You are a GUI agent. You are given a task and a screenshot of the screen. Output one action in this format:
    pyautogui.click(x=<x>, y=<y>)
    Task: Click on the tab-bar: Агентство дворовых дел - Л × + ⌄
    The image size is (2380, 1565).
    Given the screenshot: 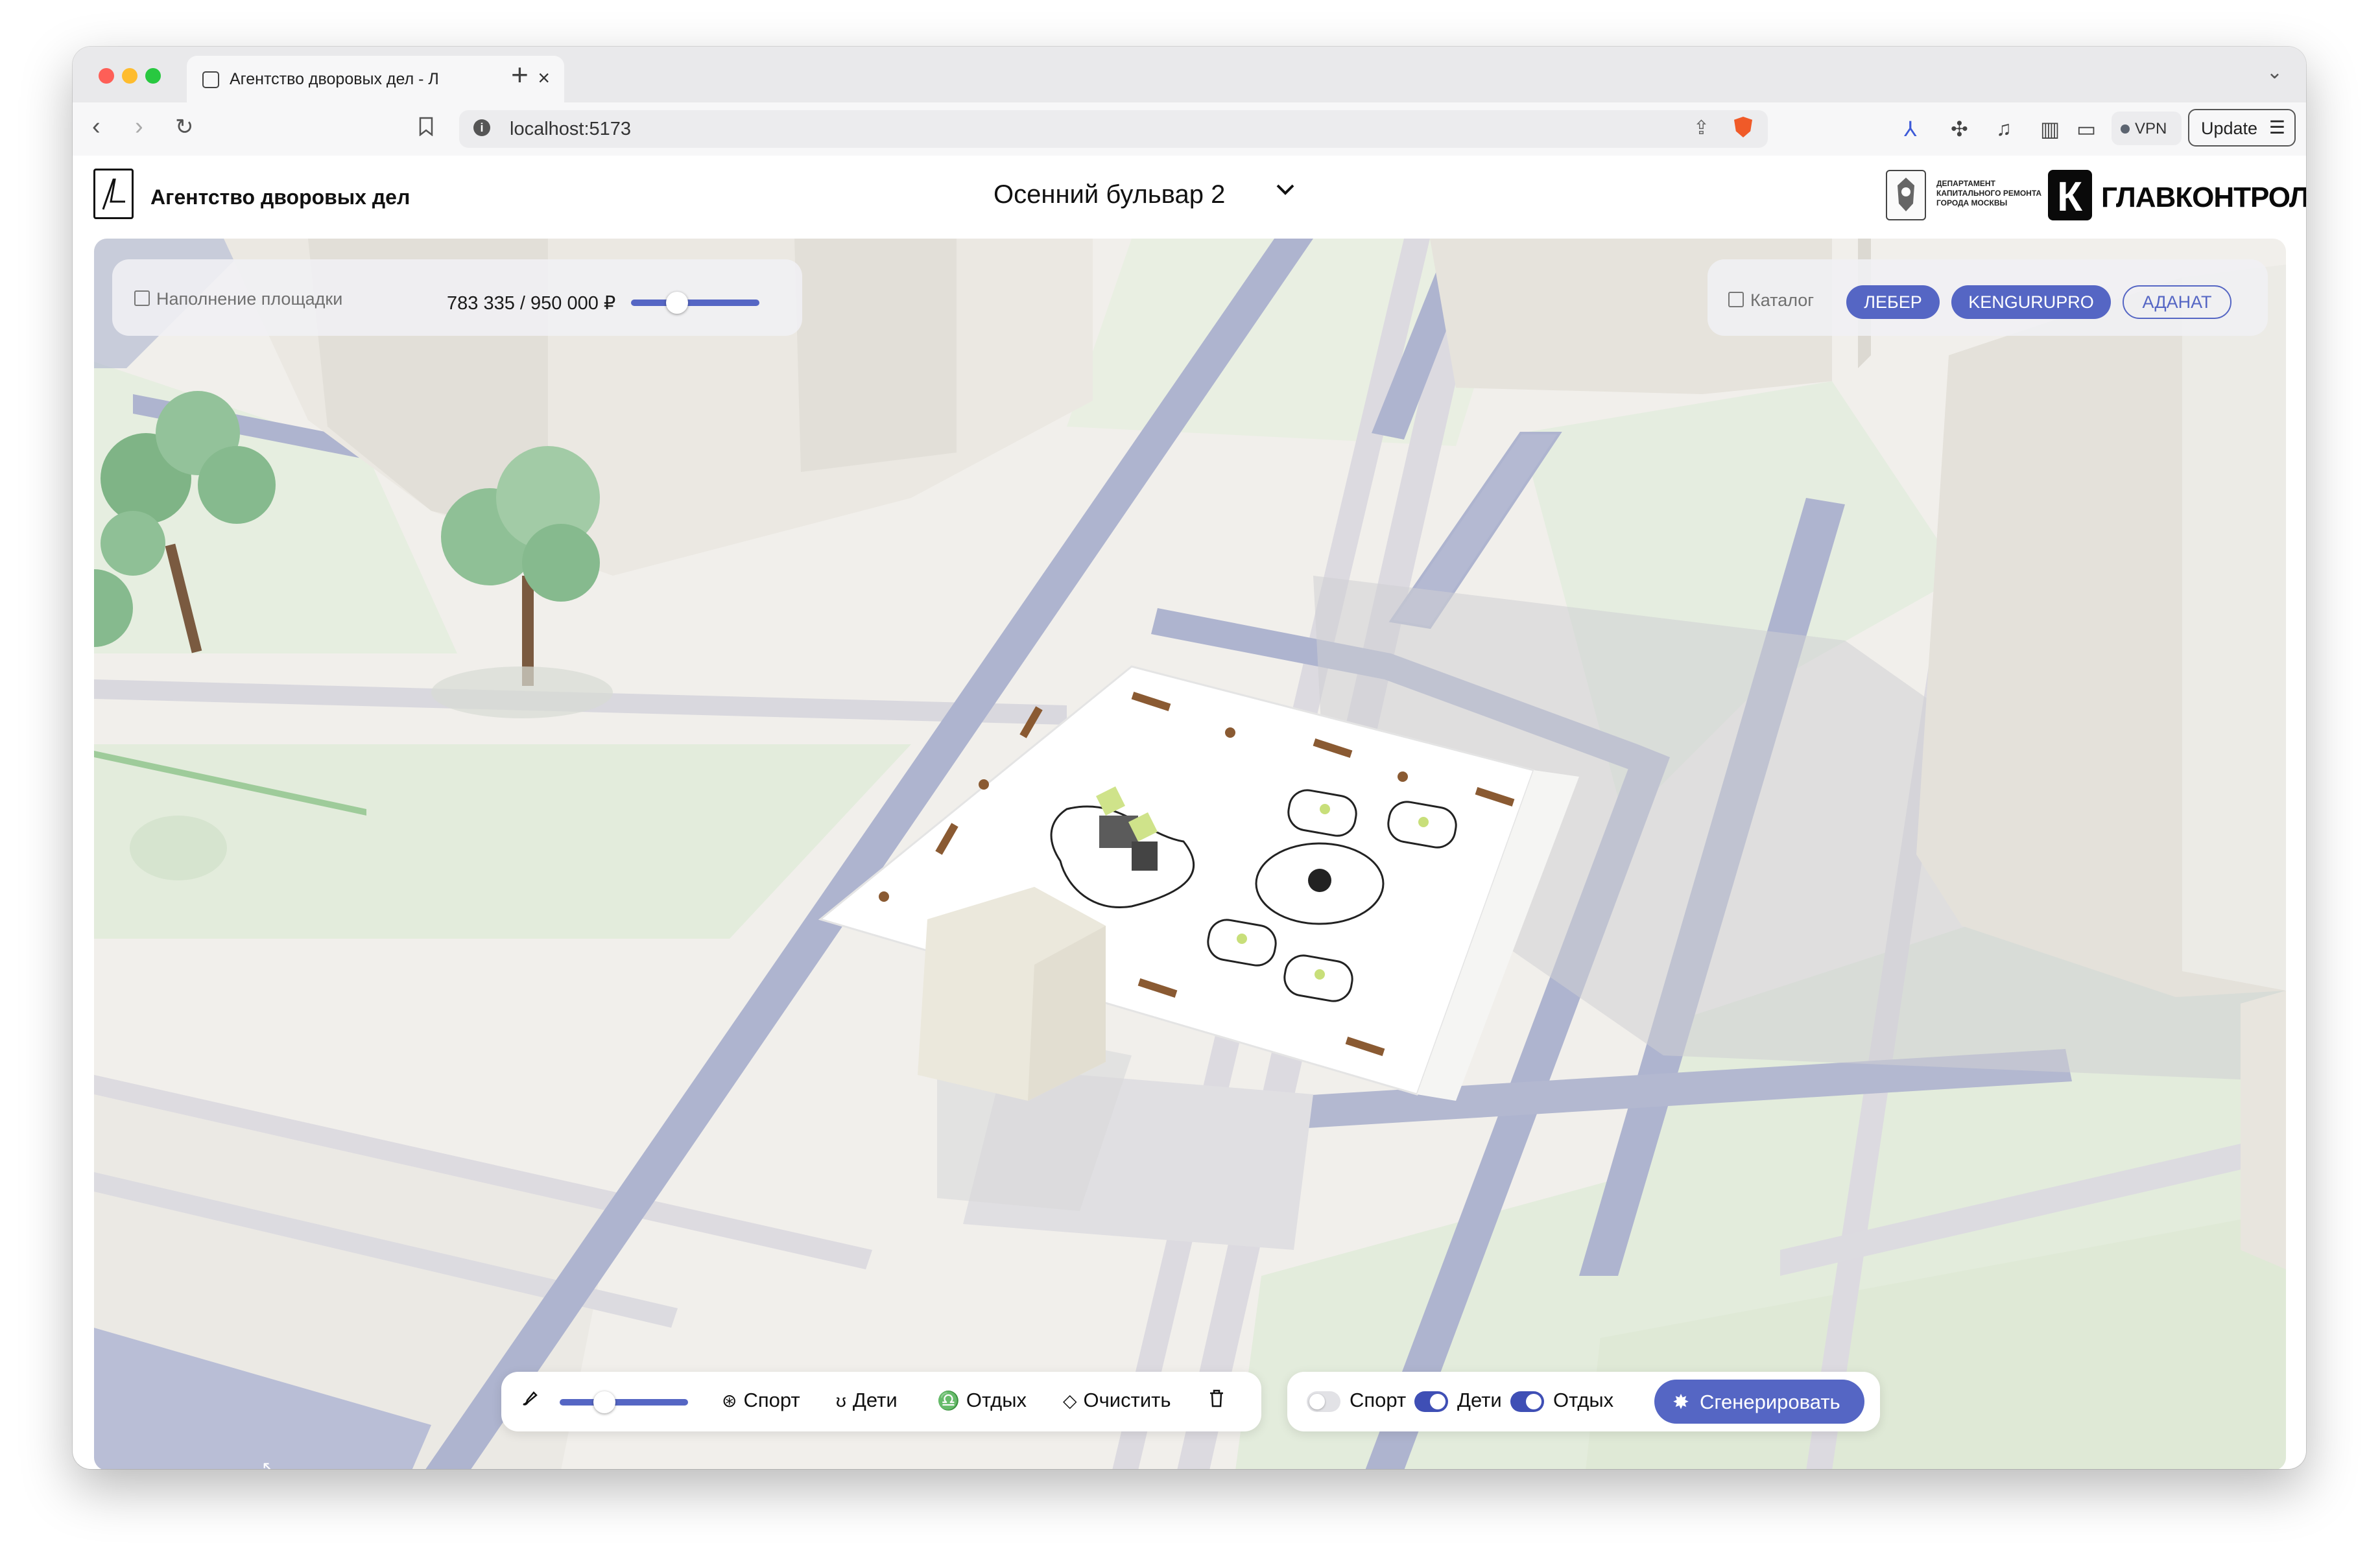 What is the action you would take?
    pyautogui.click(x=1189, y=74)
    